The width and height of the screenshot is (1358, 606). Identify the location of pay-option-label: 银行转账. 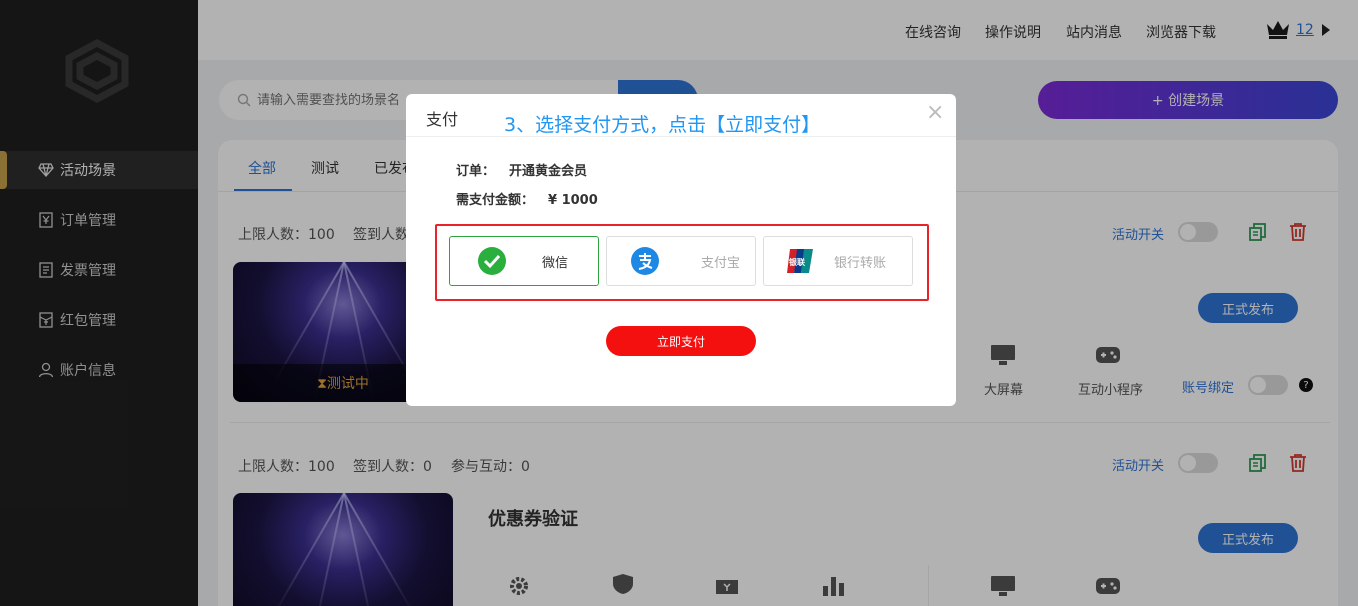
(860, 263).